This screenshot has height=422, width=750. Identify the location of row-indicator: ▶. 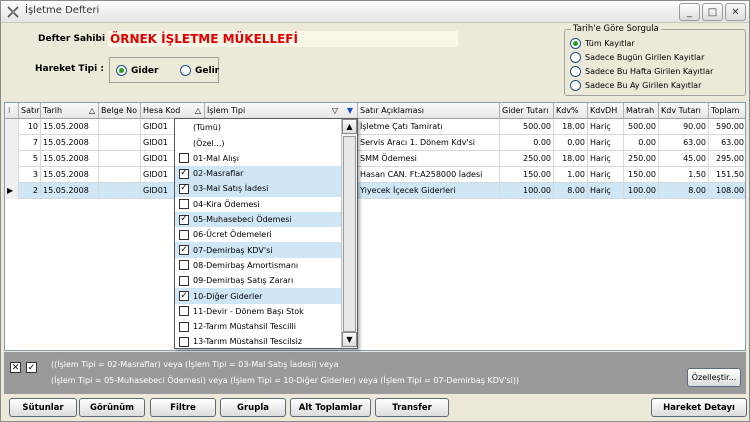
(12, 191).